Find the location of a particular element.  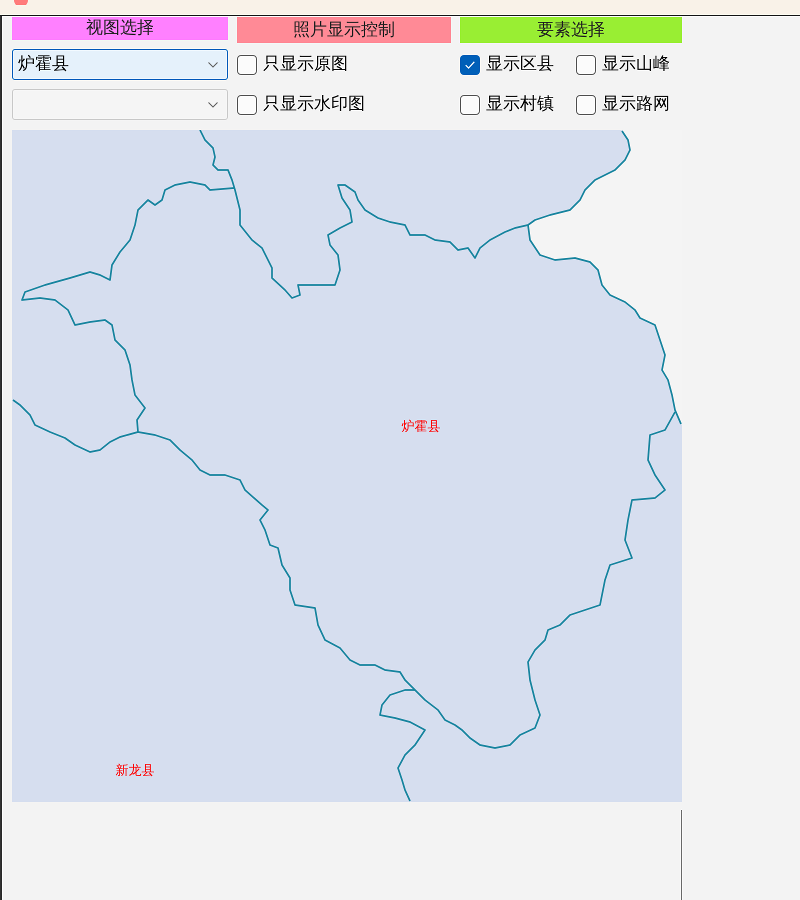

checkbox-label: 显示山峰 is located at coordinates (636, 64).